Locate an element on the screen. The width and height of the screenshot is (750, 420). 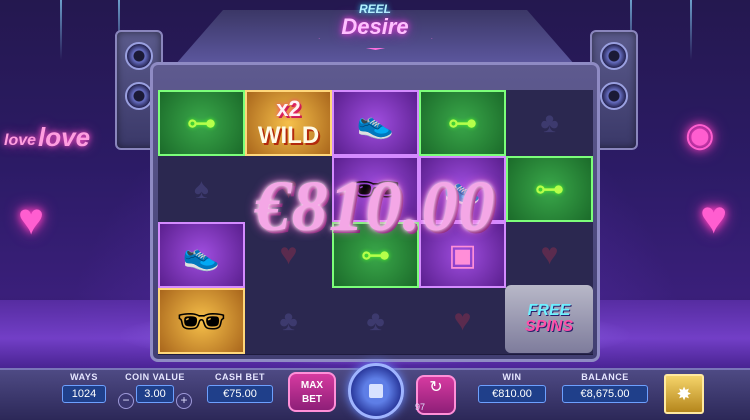
stop-icon is located at coordinates (376, 391).